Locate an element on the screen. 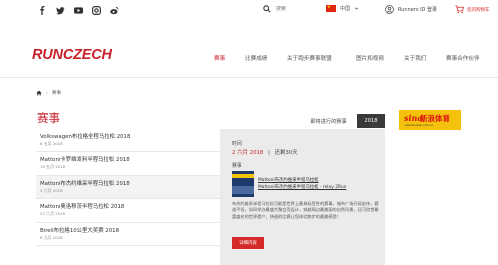 This screenshot has width=498, height=265. event-name: Mattoni奥洛穆茨半程马拉松 2018 is located at coordinates (82, 207).